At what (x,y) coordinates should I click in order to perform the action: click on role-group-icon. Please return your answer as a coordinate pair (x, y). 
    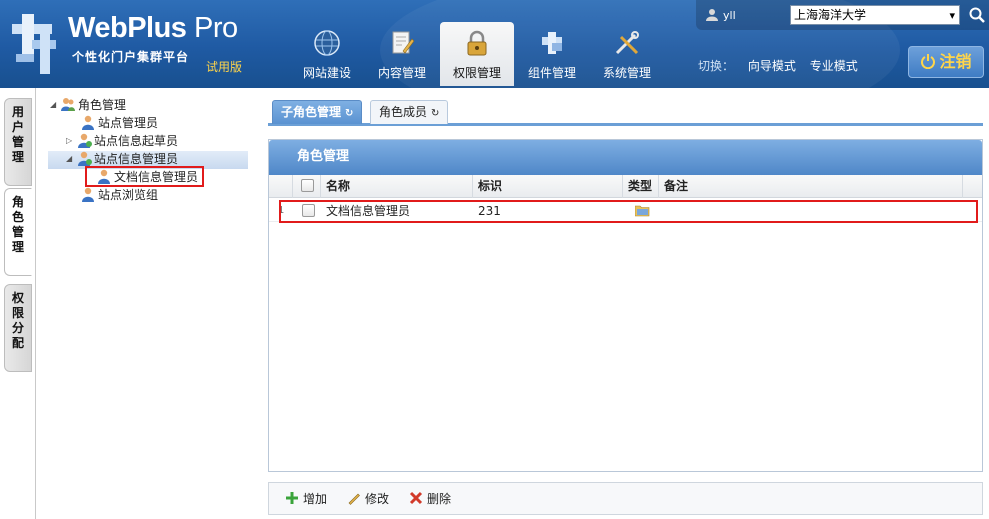
    Looking at the image, I should click on (68, 104).